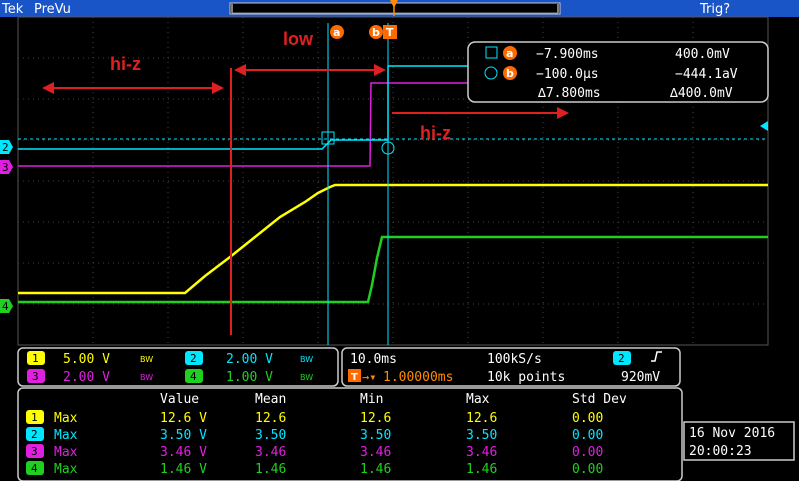 This screenshot has width=799, height=481. What do you see at coordinates (526, 377) in the screenshot?
I see `record-length: 10k points` at bounding box center [526, 377].